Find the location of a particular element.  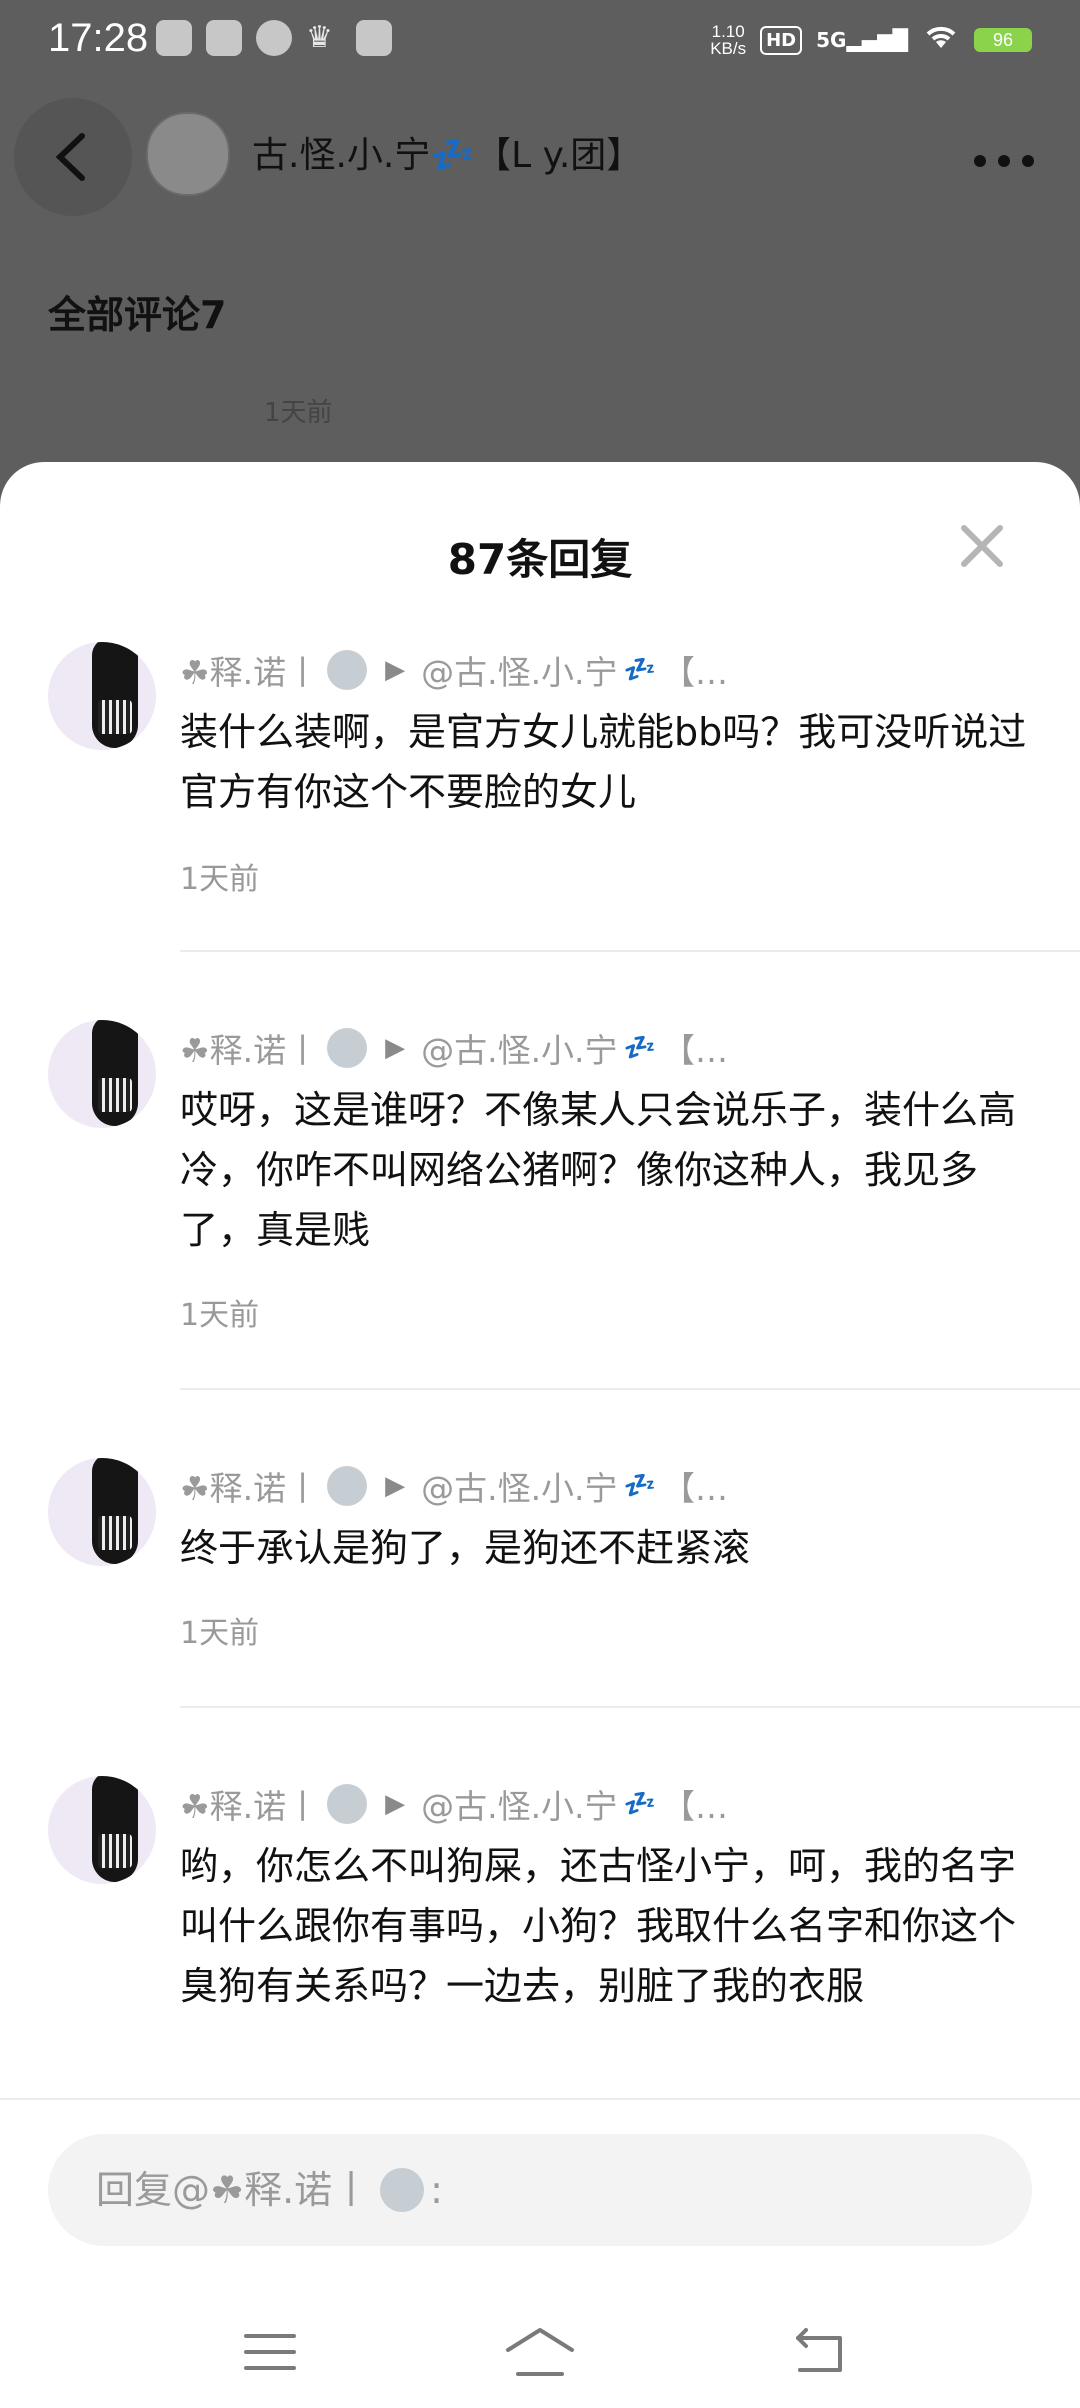

reply-input-bar: 回复@☘释.诺丨 : is located at coordinates (540, 2172).